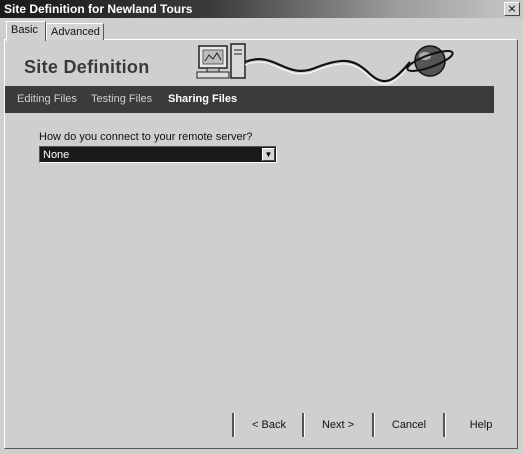 Image resolution: width=523 pixels, height=454 pixels. Describe the element at coordinates (98, 9) in the screenshot. I see `window-title: Site Definition for Newland Tours` at that location.